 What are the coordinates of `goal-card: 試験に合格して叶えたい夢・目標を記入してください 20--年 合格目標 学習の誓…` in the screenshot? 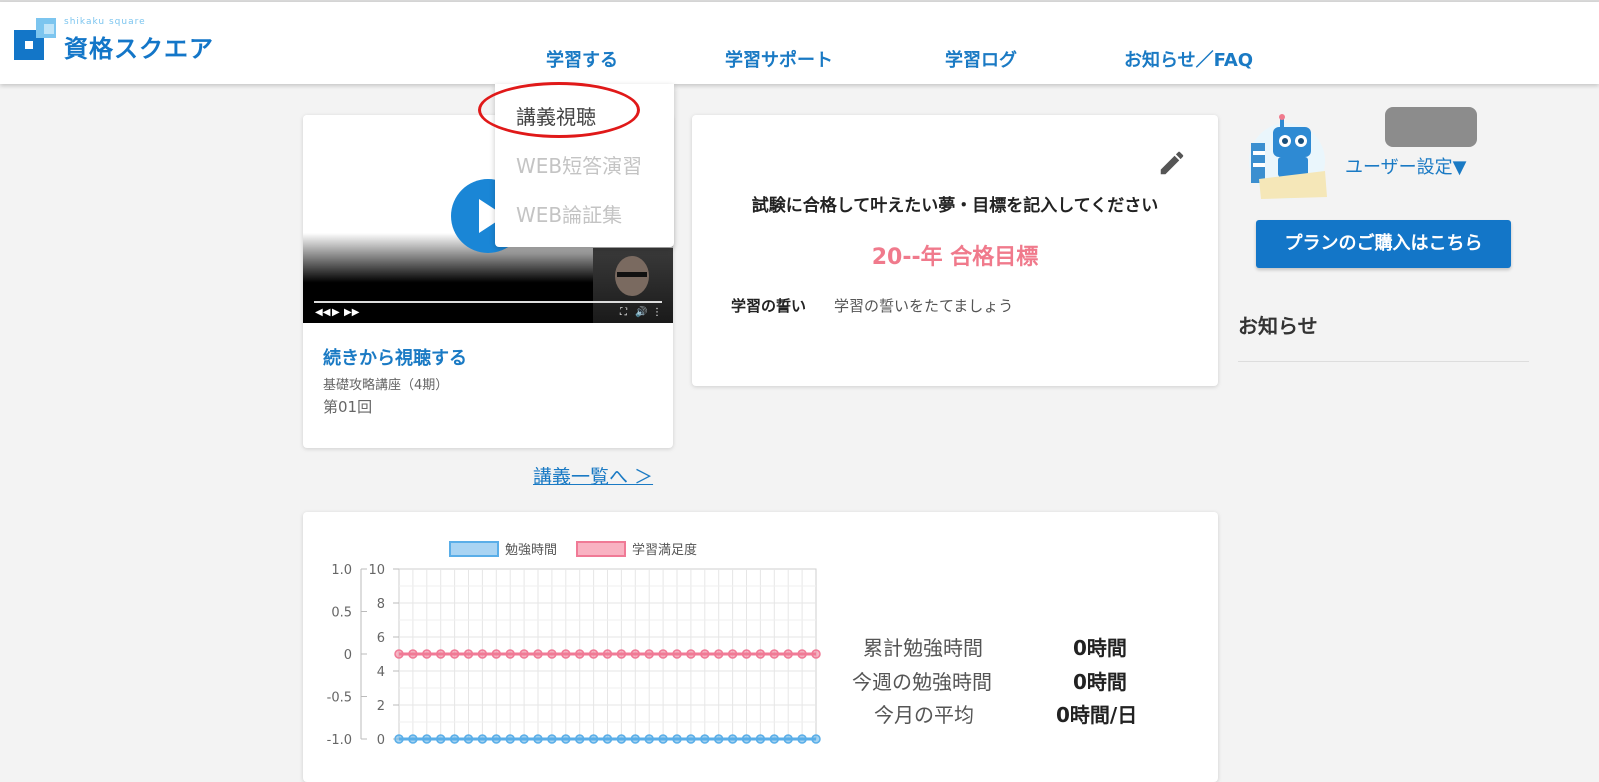 It's located at (955, 250).